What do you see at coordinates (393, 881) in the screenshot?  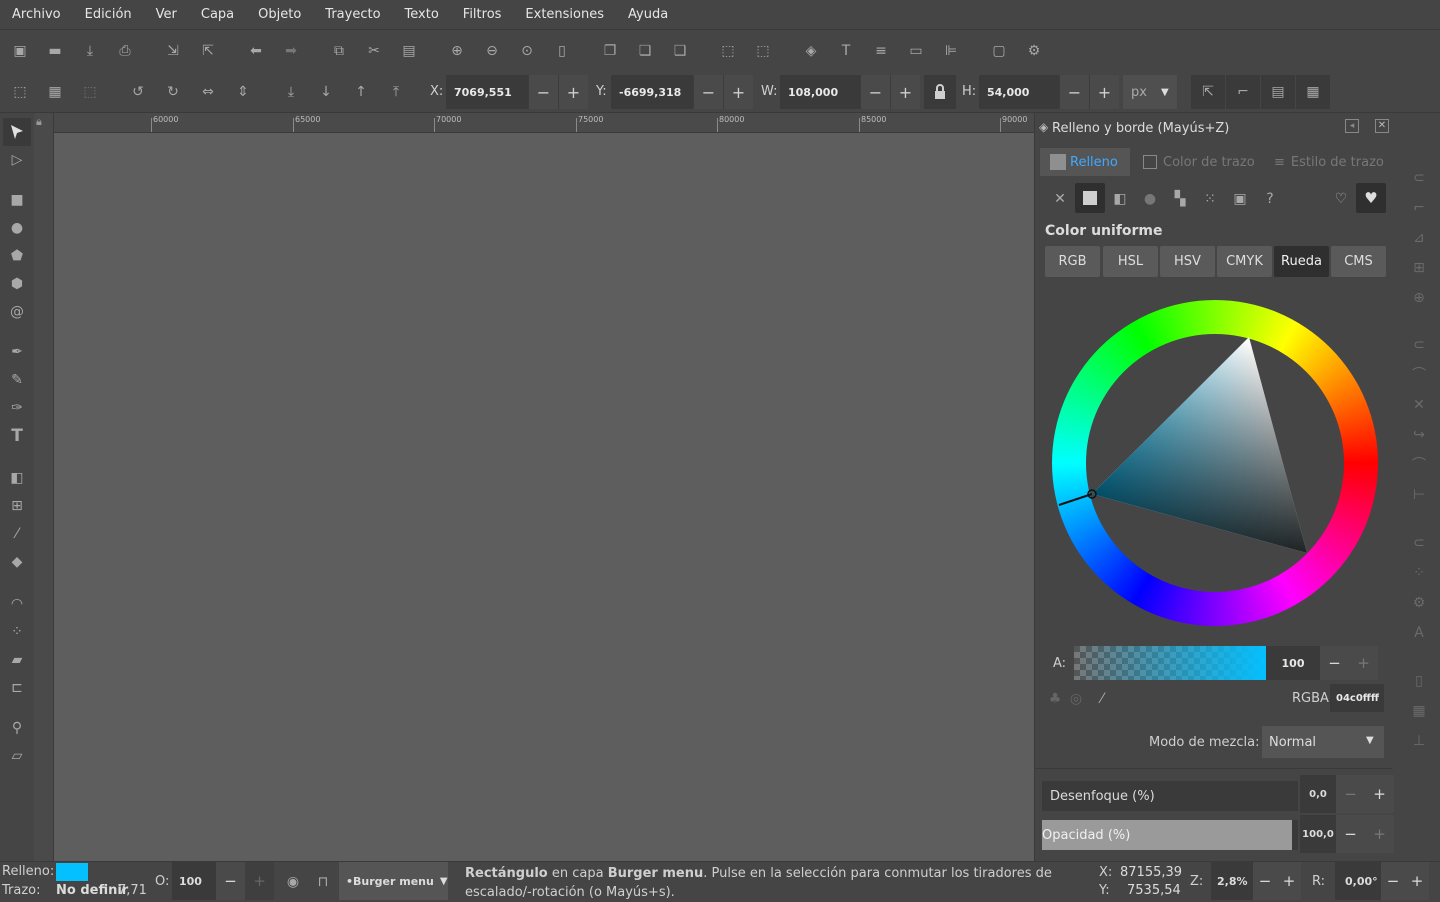 I see `current-layer-select: •Burger menu ▼` at bounding box center [393, 881].